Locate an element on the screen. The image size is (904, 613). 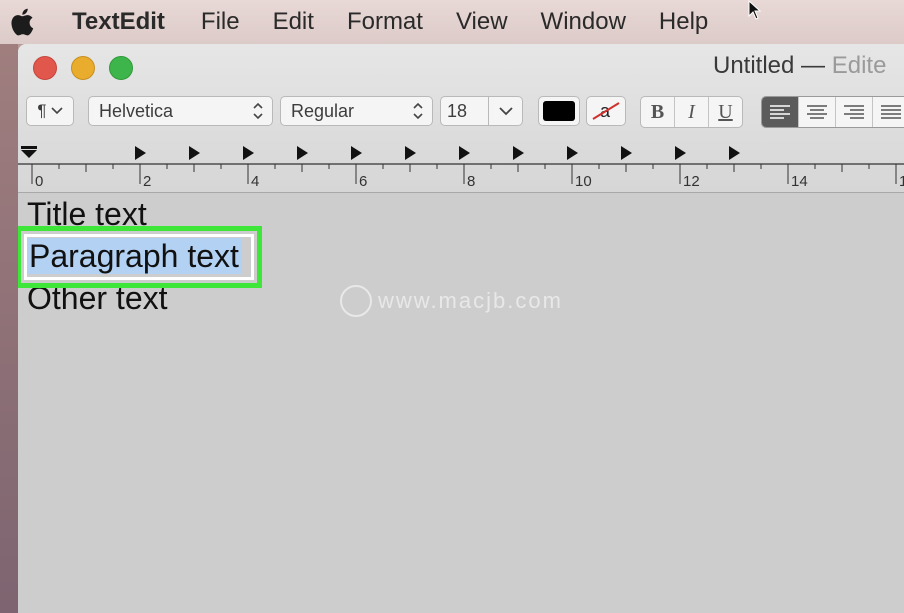
window-title: Untitled — Edite is located at coordinates (799, 66).